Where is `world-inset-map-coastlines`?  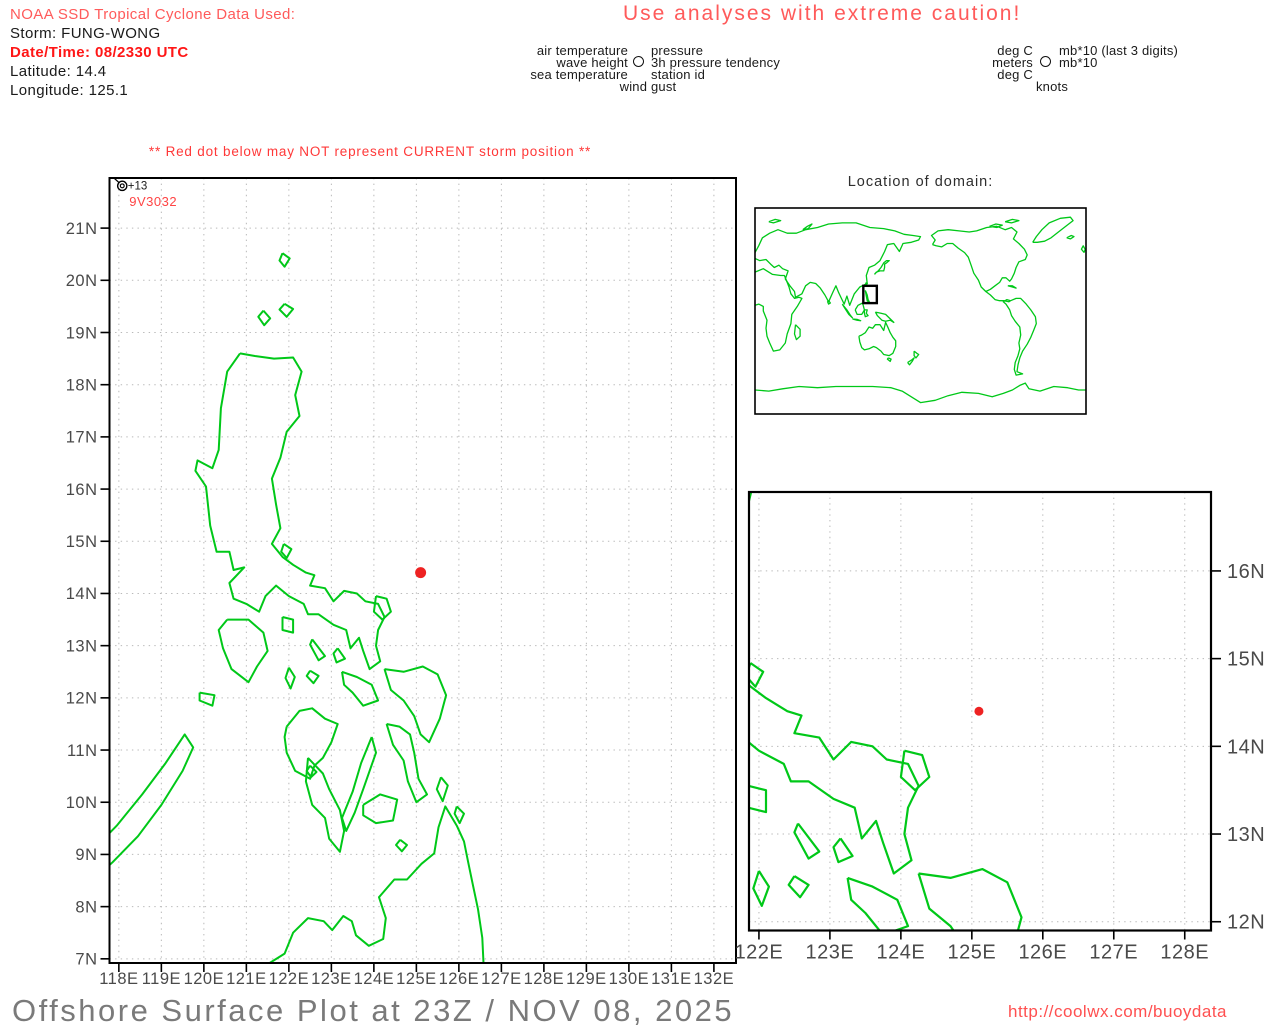 world-inset-map-coastlines is located at coordinates (920, 310).